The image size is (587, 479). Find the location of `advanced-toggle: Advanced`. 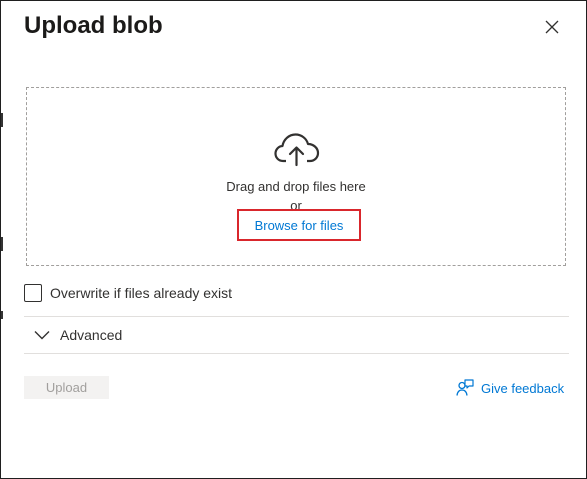

advanced-toggle: Advanced is located at coordinates (296, 336).